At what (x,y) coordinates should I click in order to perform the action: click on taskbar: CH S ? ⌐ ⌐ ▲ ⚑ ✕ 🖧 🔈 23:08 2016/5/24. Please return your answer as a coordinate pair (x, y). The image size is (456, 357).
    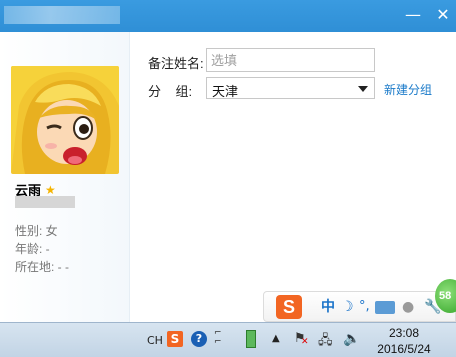
    Looking at the image, I should click on (228, 339).